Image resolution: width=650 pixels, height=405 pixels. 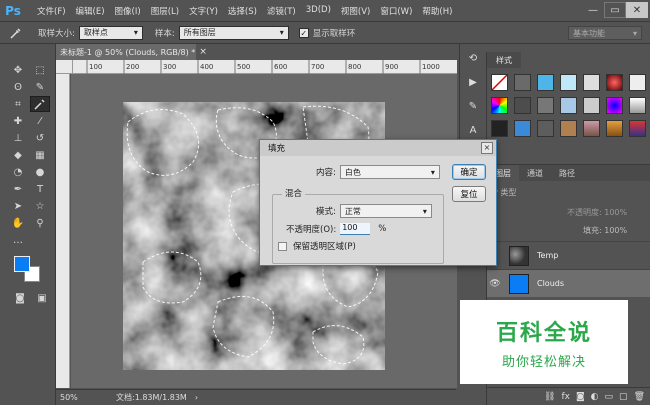 I want to click on new-layer-icon: ▢, so click(x=623, y=397).